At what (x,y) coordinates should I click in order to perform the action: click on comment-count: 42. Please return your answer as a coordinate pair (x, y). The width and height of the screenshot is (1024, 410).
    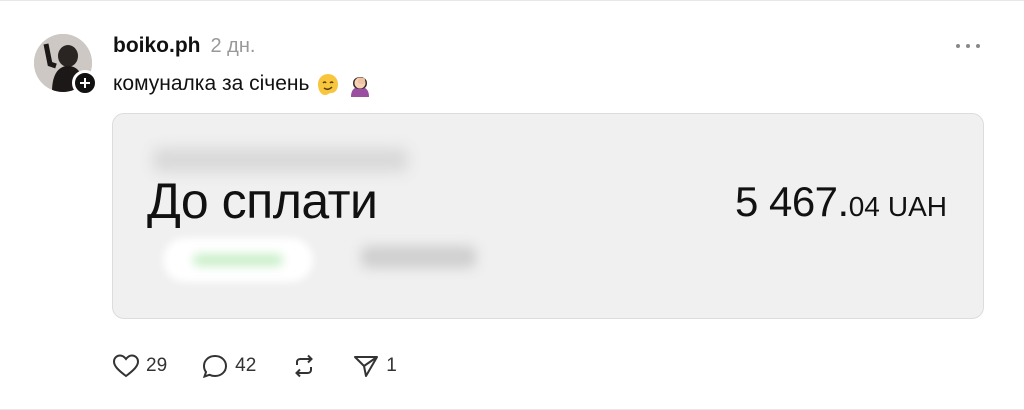
    Looking at the image, I should click on (246, 365).